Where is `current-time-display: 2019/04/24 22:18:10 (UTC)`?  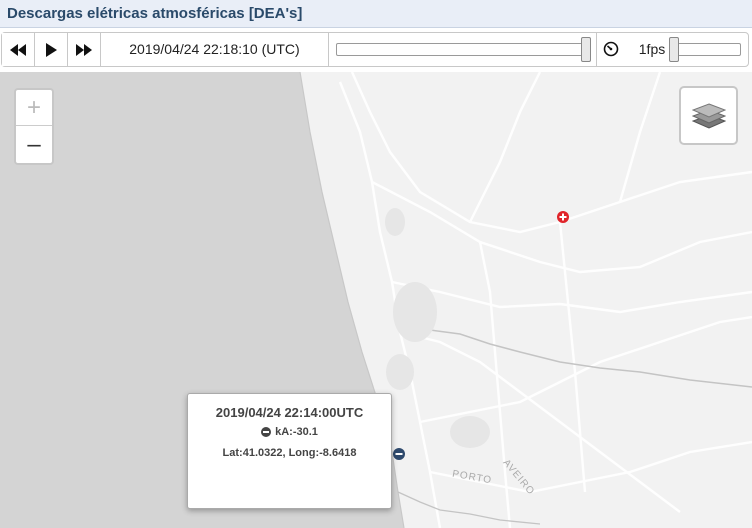 current-time-display: 2019/04/24 22:18:10 (UTC) is located at coordinates (215, 49).